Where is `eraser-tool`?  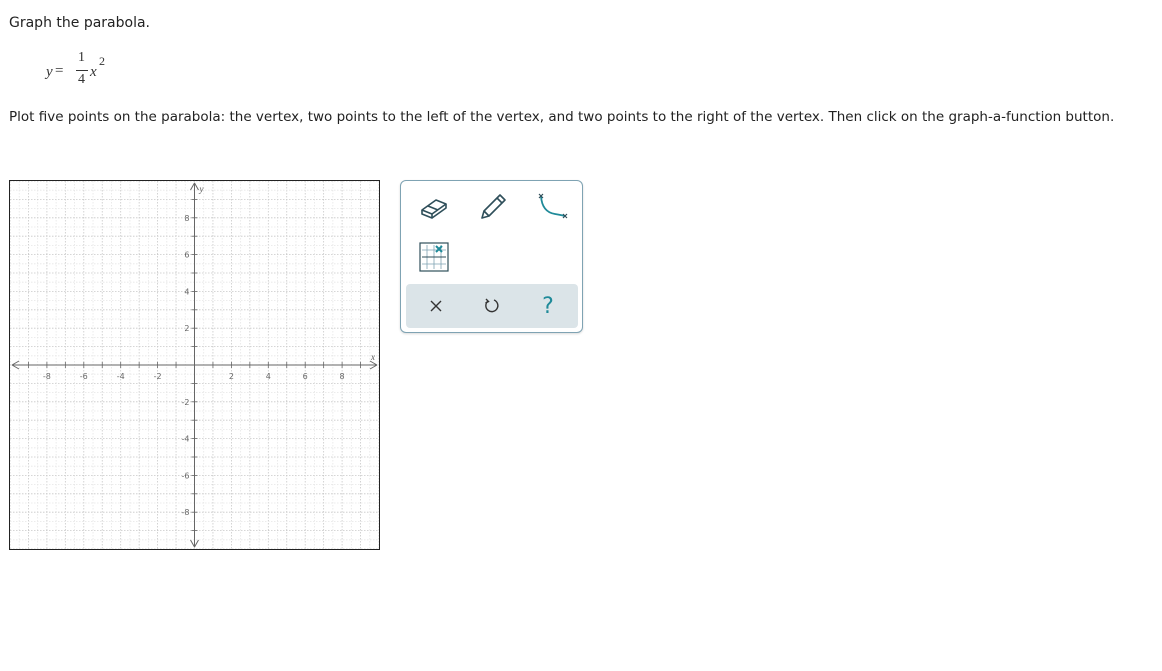 eraser-tool is located at coordinates (434, 207).